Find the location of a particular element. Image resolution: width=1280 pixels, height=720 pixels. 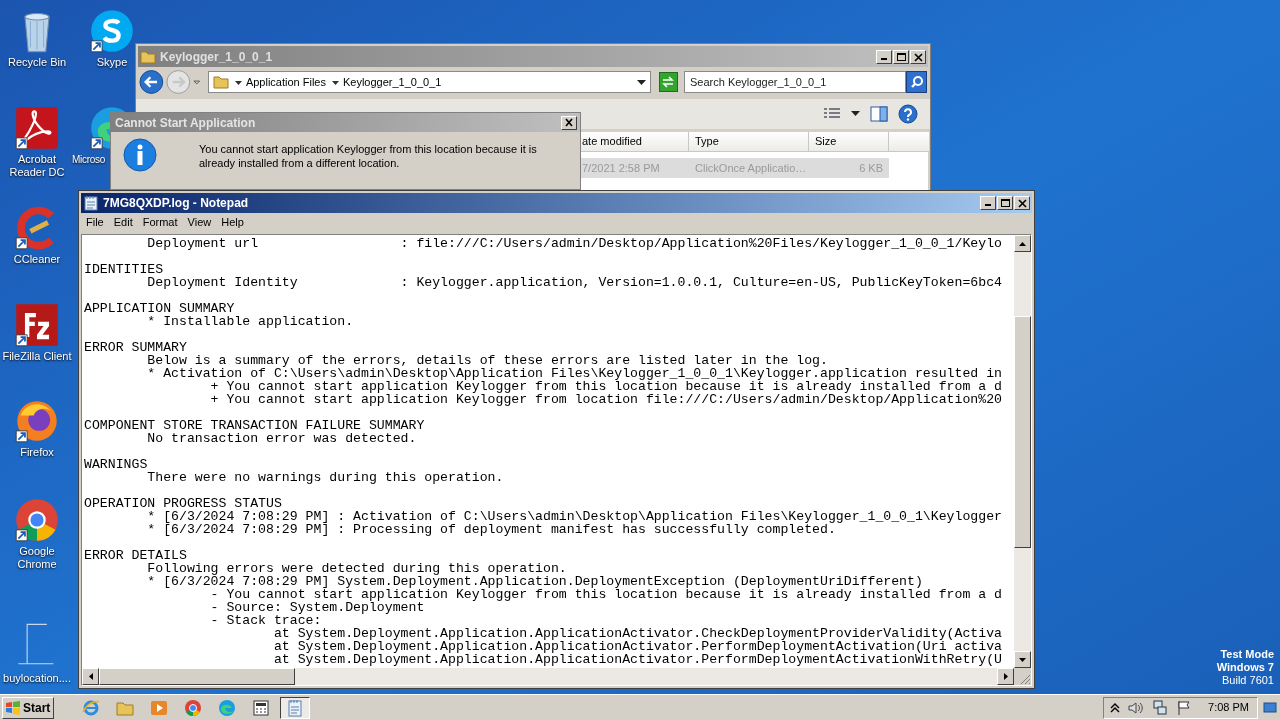

log-line: at System.Deployment.Application.ApplicationActivator.CheckDeploymentProviderValidity(Activa is located at coordinates (637, 633).